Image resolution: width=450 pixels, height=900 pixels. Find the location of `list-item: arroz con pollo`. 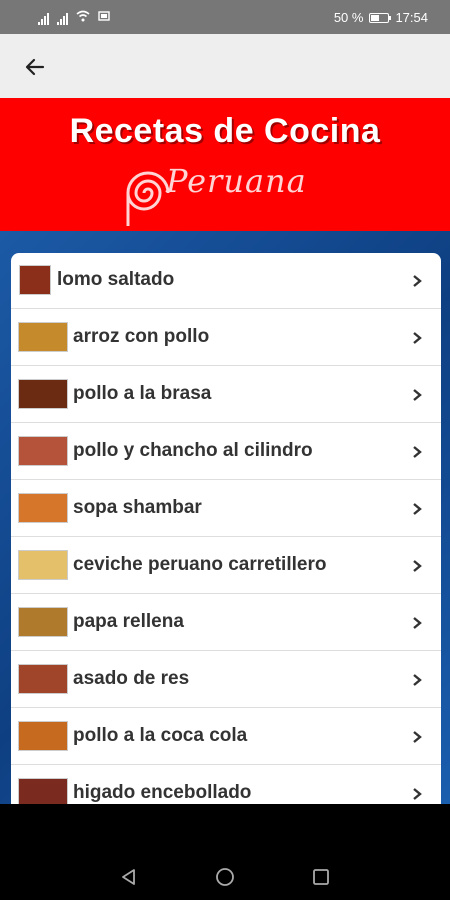

list-item: arroz con pollo is located at coordinates (226, 338).